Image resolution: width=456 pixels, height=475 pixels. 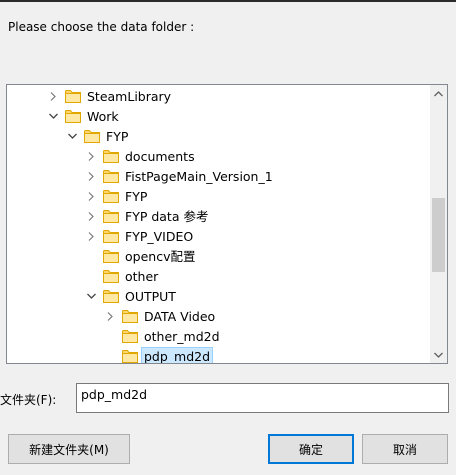 I want to click on tree-item: FYP data 参考, so click(x=147, y=216).